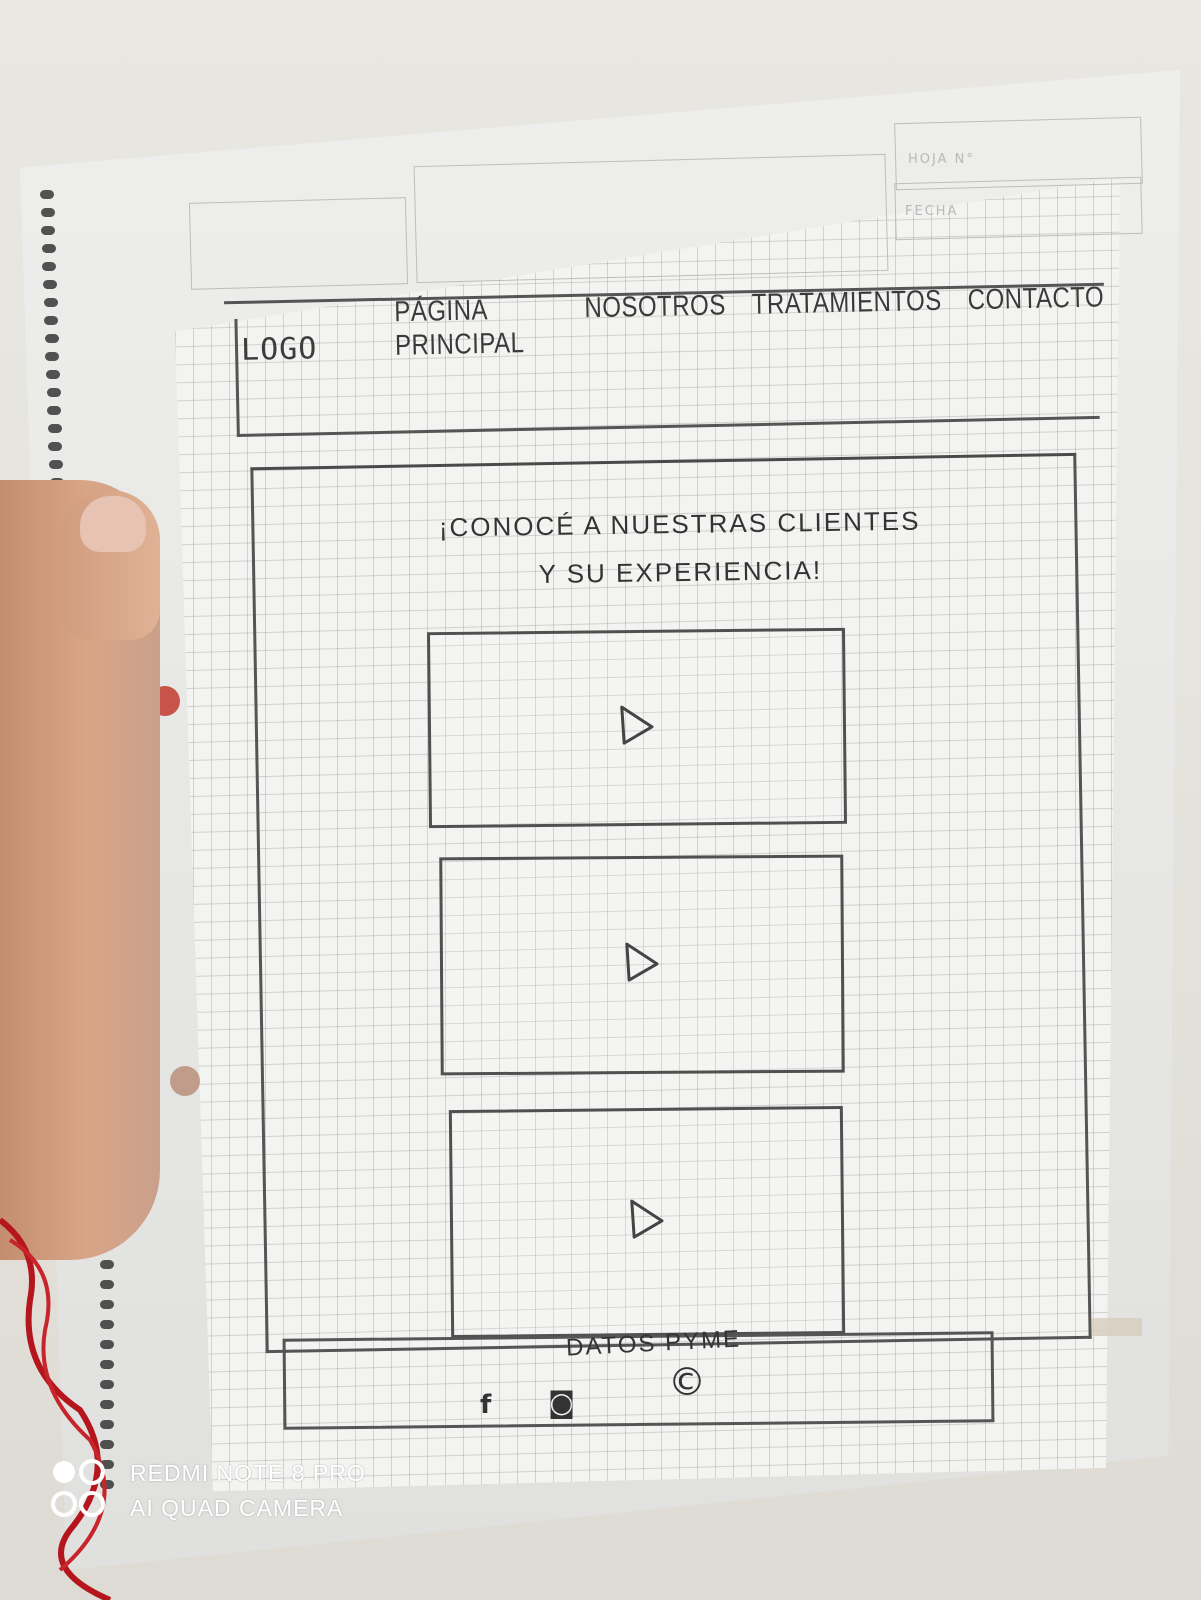 Image resolution: width=1201 pixels, height=1600 pixels. I want to click on logo: LOGO, so click(279, 349).